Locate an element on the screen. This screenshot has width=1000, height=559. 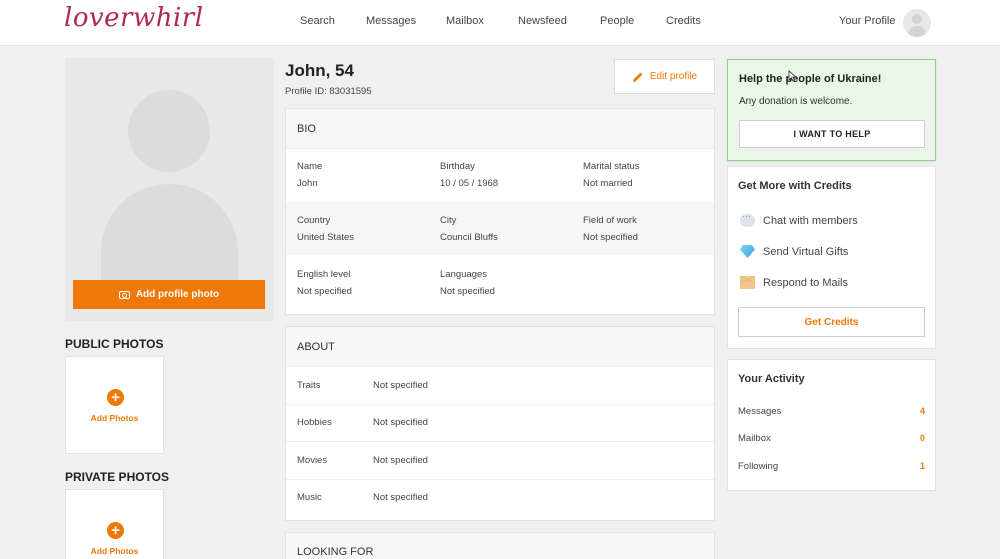
activity-row-mailbox: Mailbox 0 is located at coordinates (831, 438).